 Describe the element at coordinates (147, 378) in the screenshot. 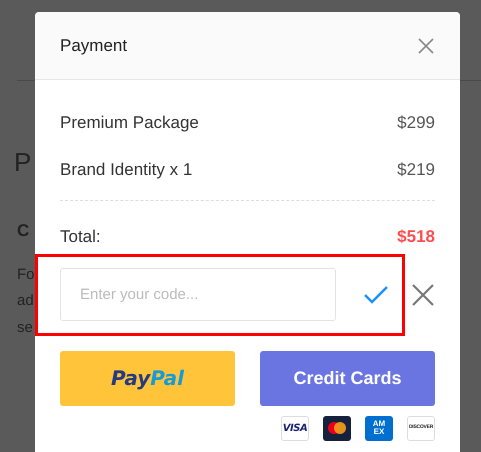

I see `paypal-button: PayPal` at that location.